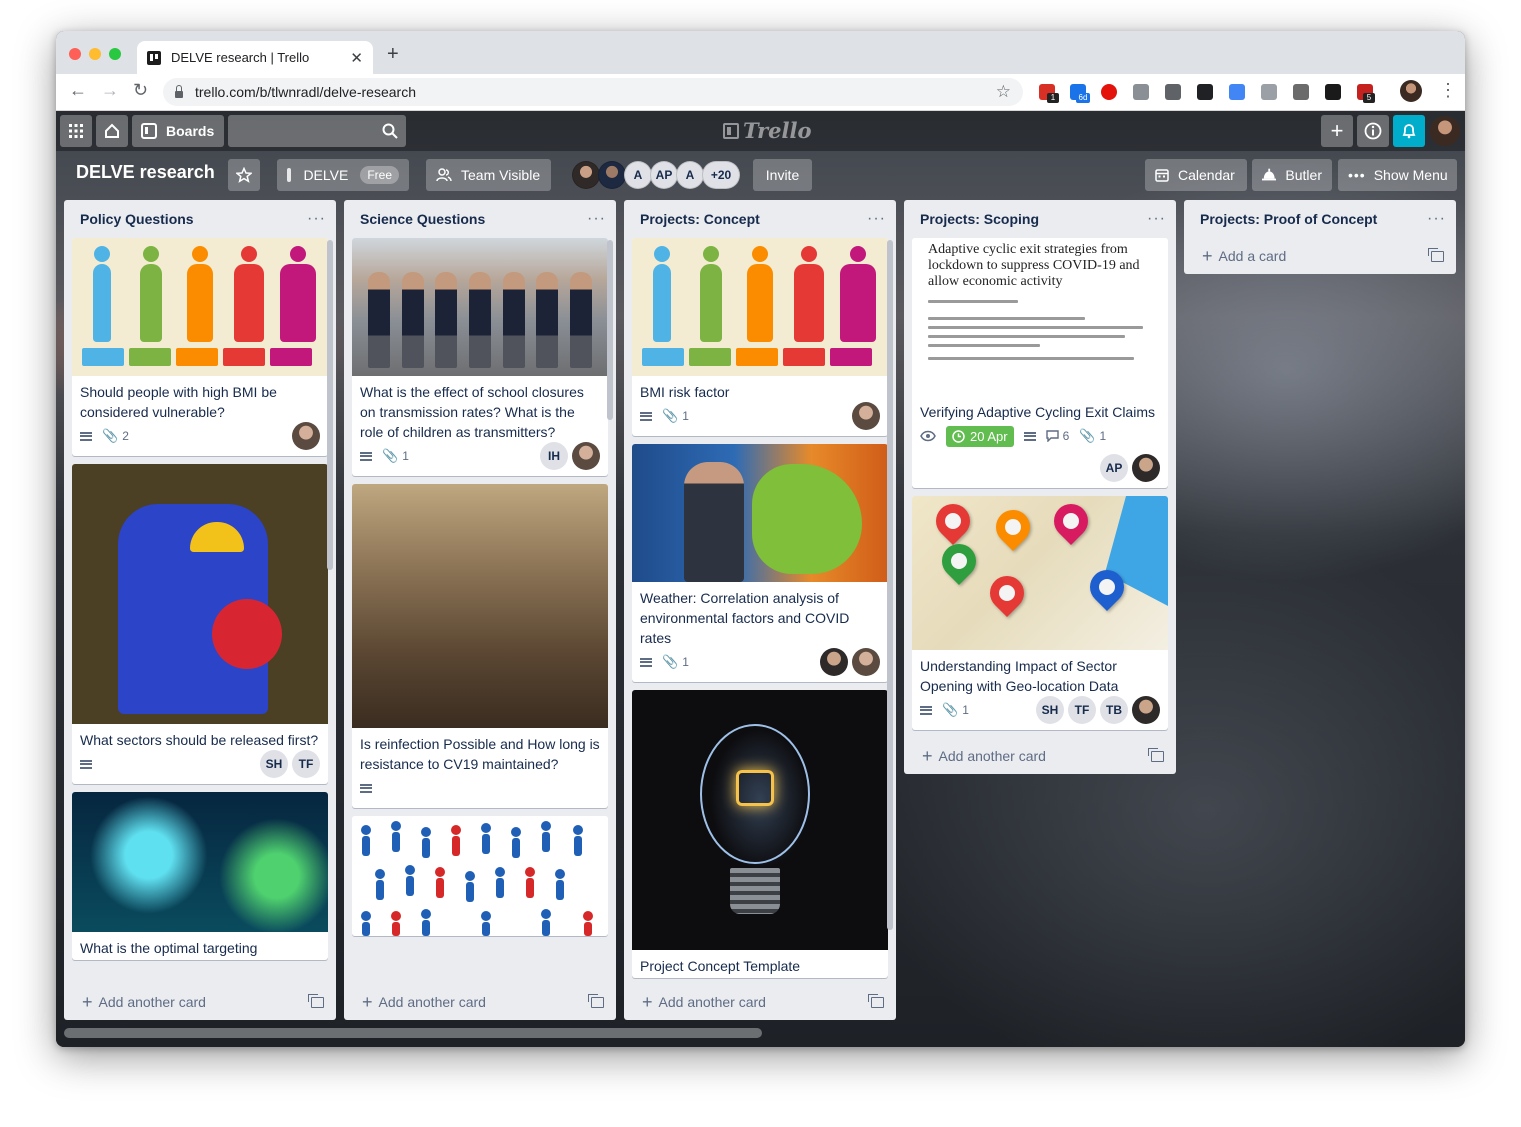 The width and height of the screenshot is (1521, 1127). Describe the element at coordinates (413, 1033) in the screenshot. I see `board-horizontal-scrollbar` at that location.